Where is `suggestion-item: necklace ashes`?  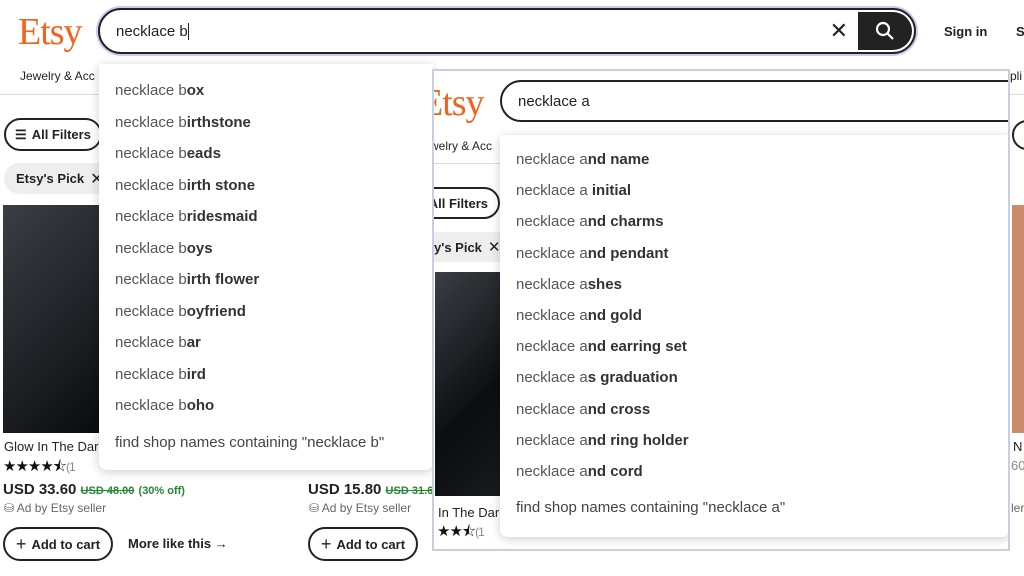
suggestion-item: necklace ashes is located at coordinates (569, 284).